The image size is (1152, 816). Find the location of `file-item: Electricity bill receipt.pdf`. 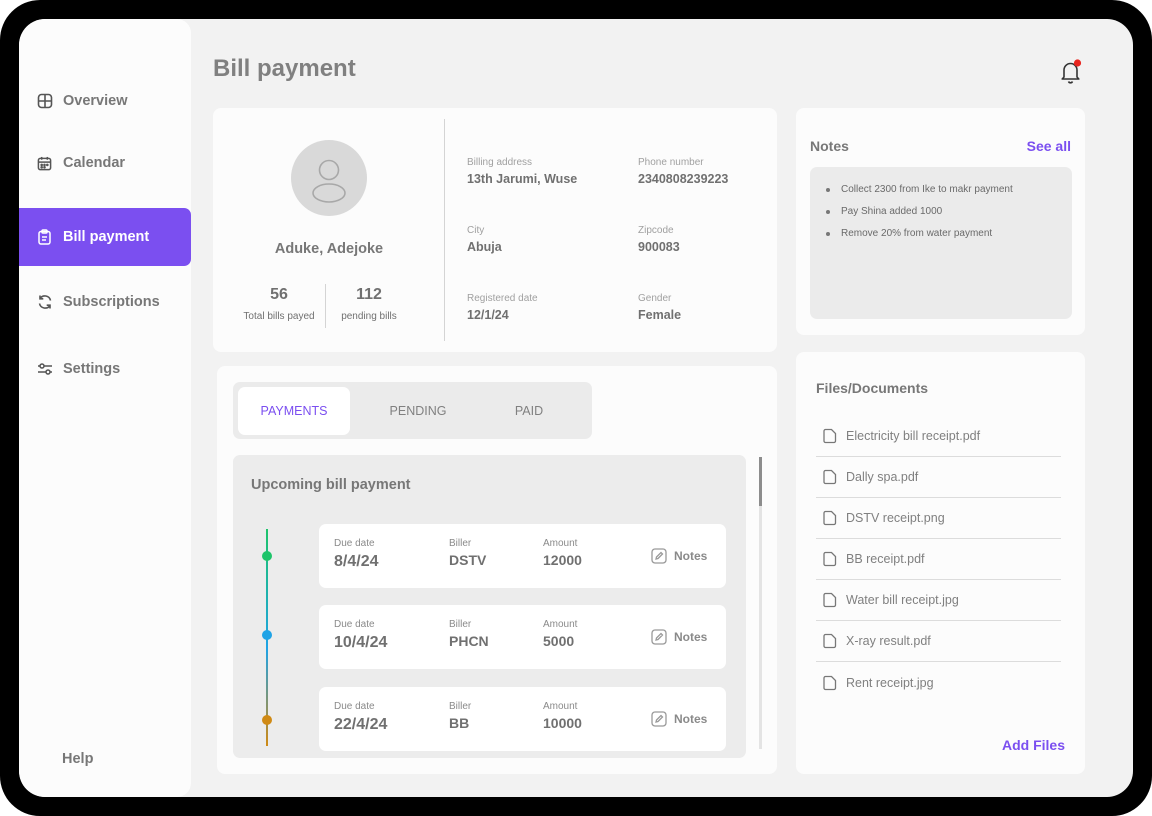

file-item: Electricity bill receipt.pdf is located at coordinates (938, 436).